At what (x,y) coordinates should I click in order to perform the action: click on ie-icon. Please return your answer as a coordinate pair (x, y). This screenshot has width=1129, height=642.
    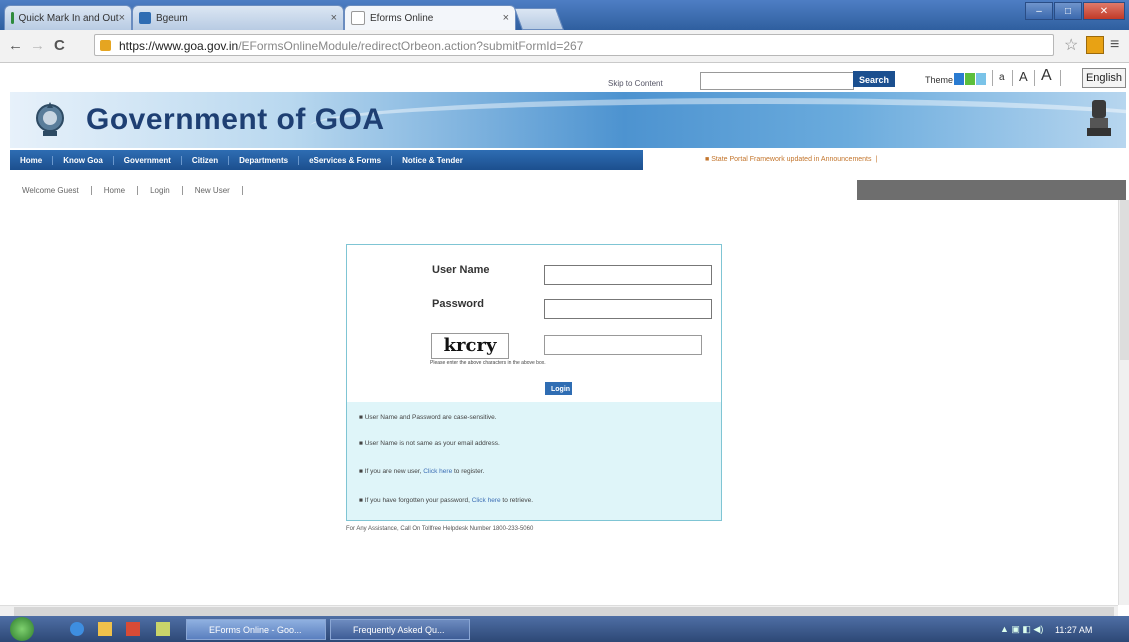
    Looking at the image, I should click on (77, 629).